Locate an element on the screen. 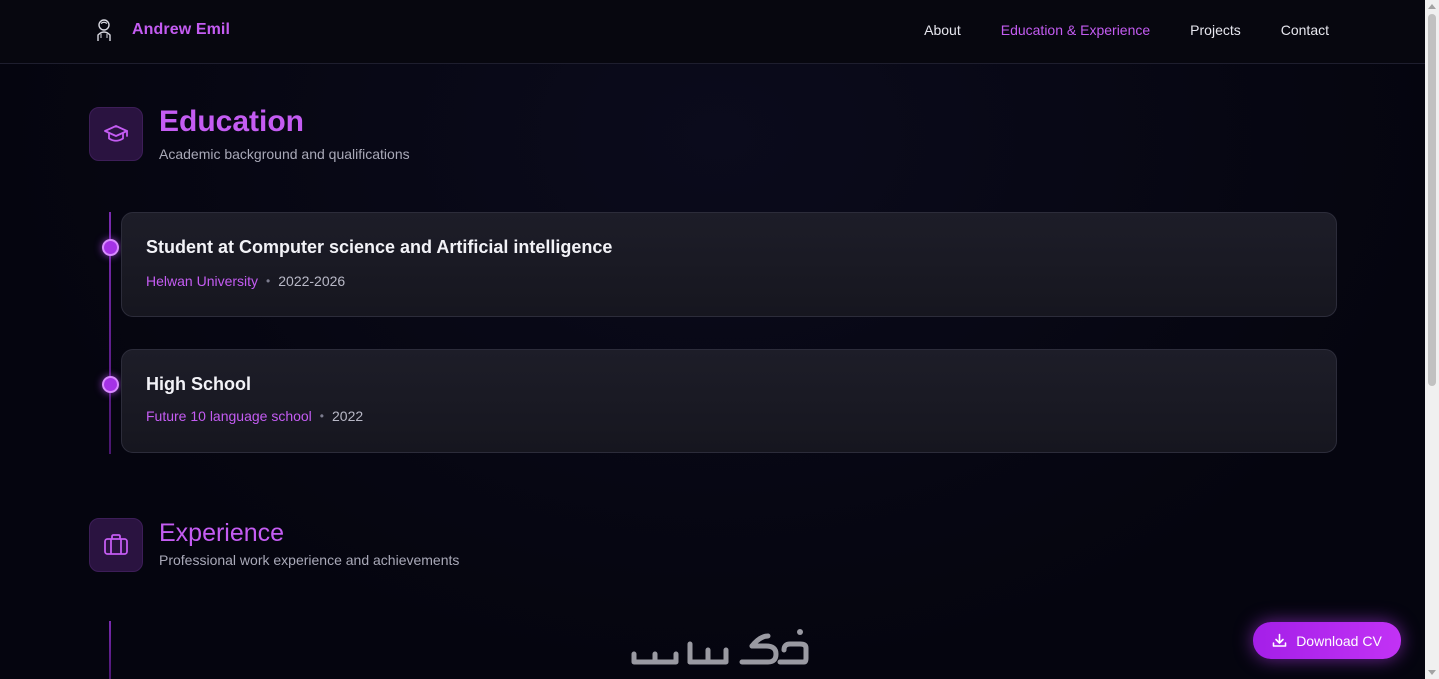 Image resolution: width=1439 pixels, height=679 pixels. graduation-cap-icon is located at coordinates (116, 134).